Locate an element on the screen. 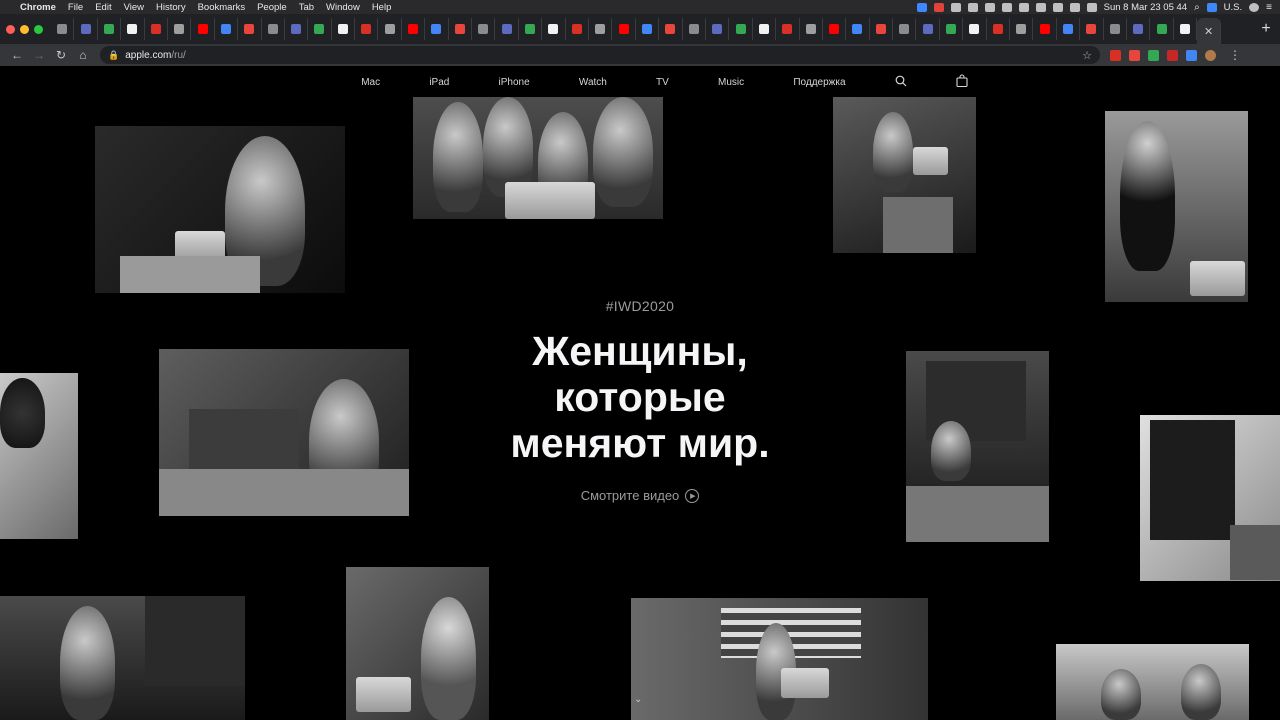 Image resolution: width=1280 pixels, height=720 pixels. input-source-label: U.S. is located at coordinates (1233, 7).